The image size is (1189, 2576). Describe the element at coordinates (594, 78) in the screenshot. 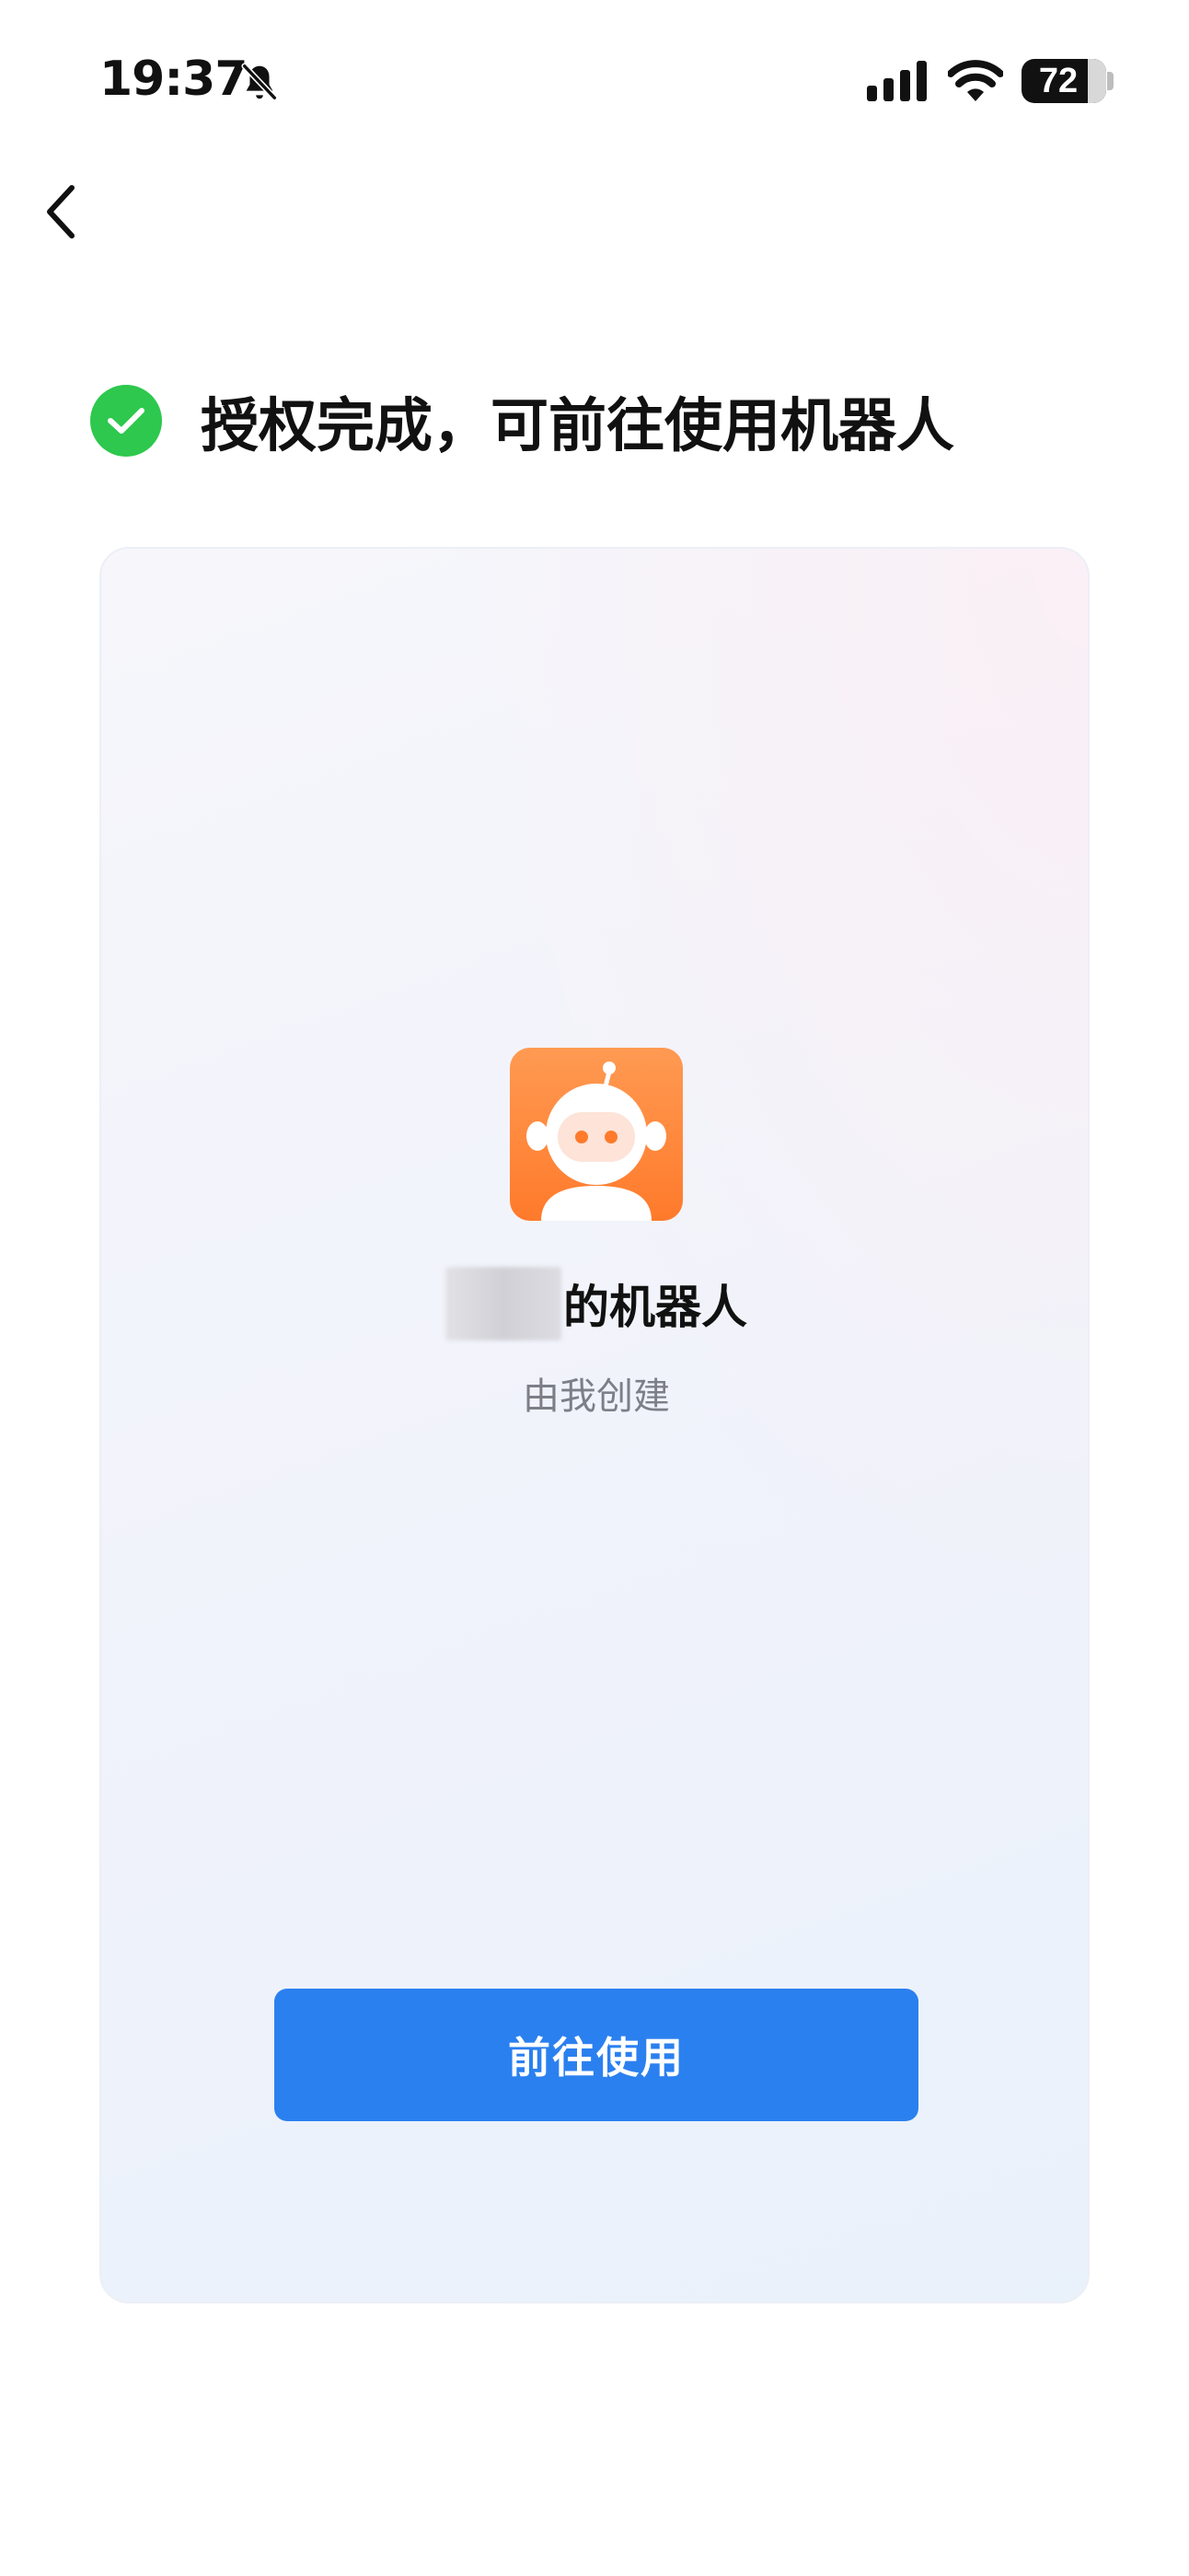

I see `status-bar: 19:37 72` at that location.